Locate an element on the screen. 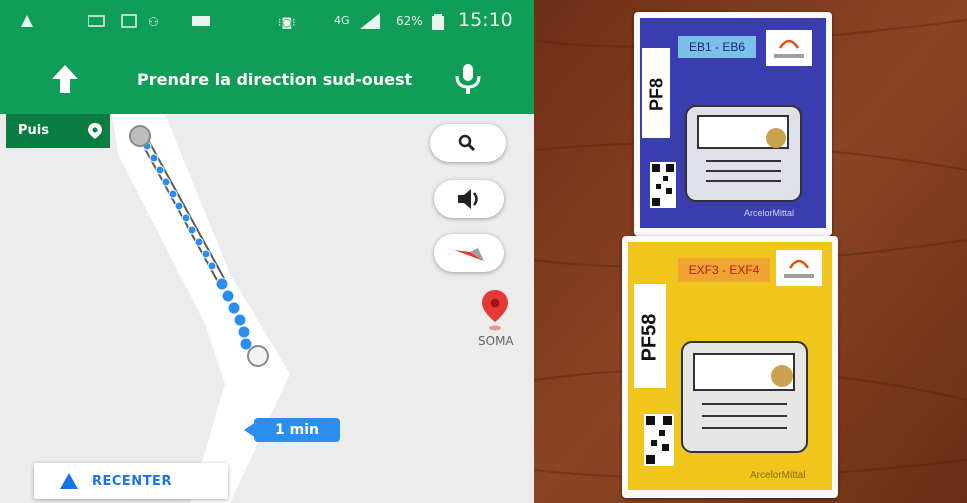 The image size is (967, 503). eta-badge: 1 min is located at coordinates (297, 430).